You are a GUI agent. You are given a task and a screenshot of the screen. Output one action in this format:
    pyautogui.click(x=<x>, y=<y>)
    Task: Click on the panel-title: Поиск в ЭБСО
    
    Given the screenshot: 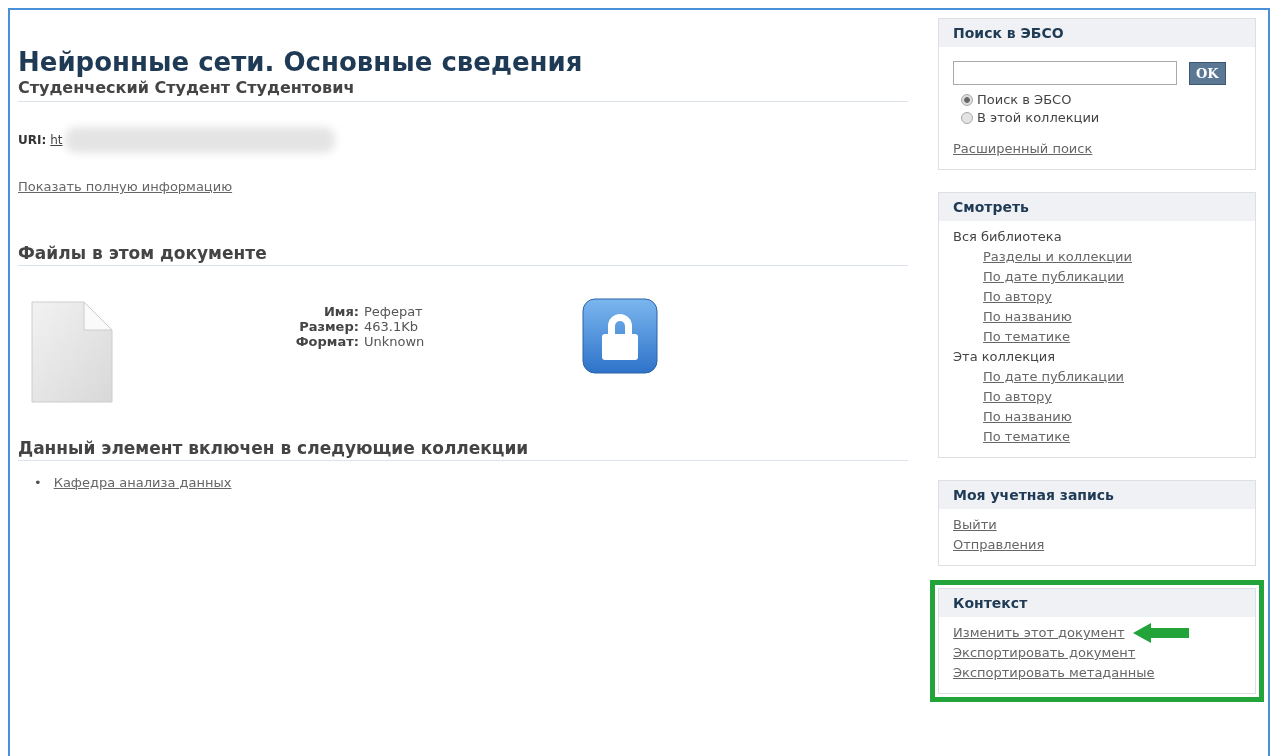 What is the action you would take?
    pyautogui.click(x=1097, y=33)
    